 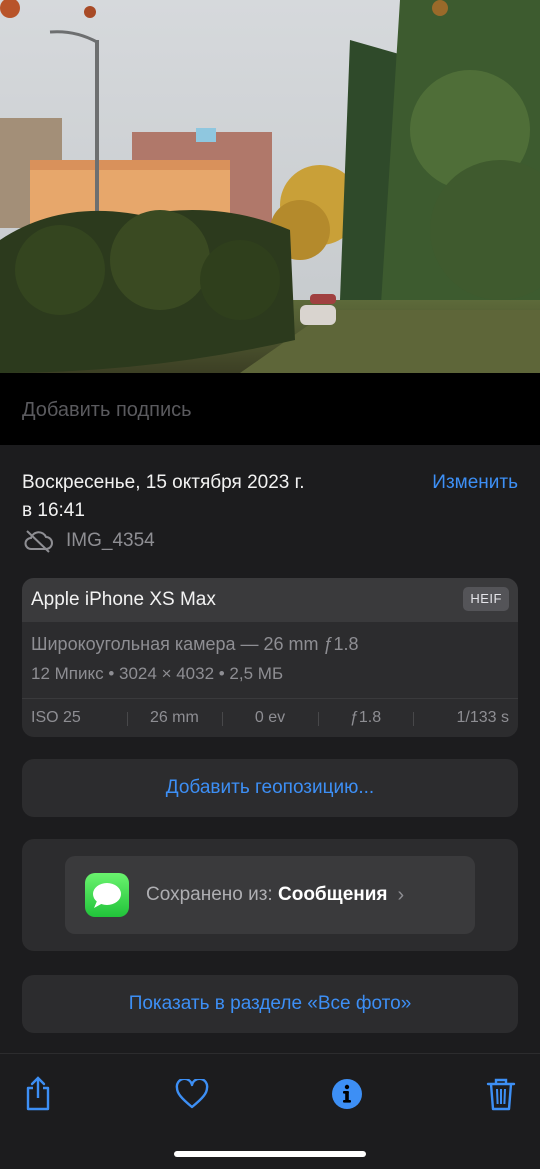 I want to click on time-text: в 16:41, so click(x=53, y=510).